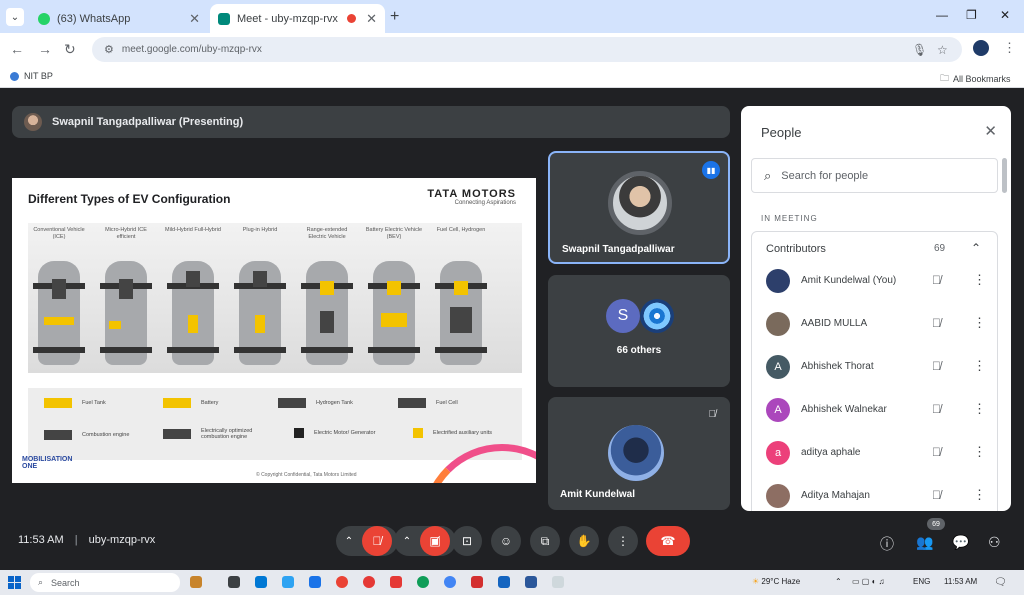 The image size is (1024, 595). Describe the element at coordinates (109, 49) in the screenshot. I see `site-info-icon: ⚙` at that location.